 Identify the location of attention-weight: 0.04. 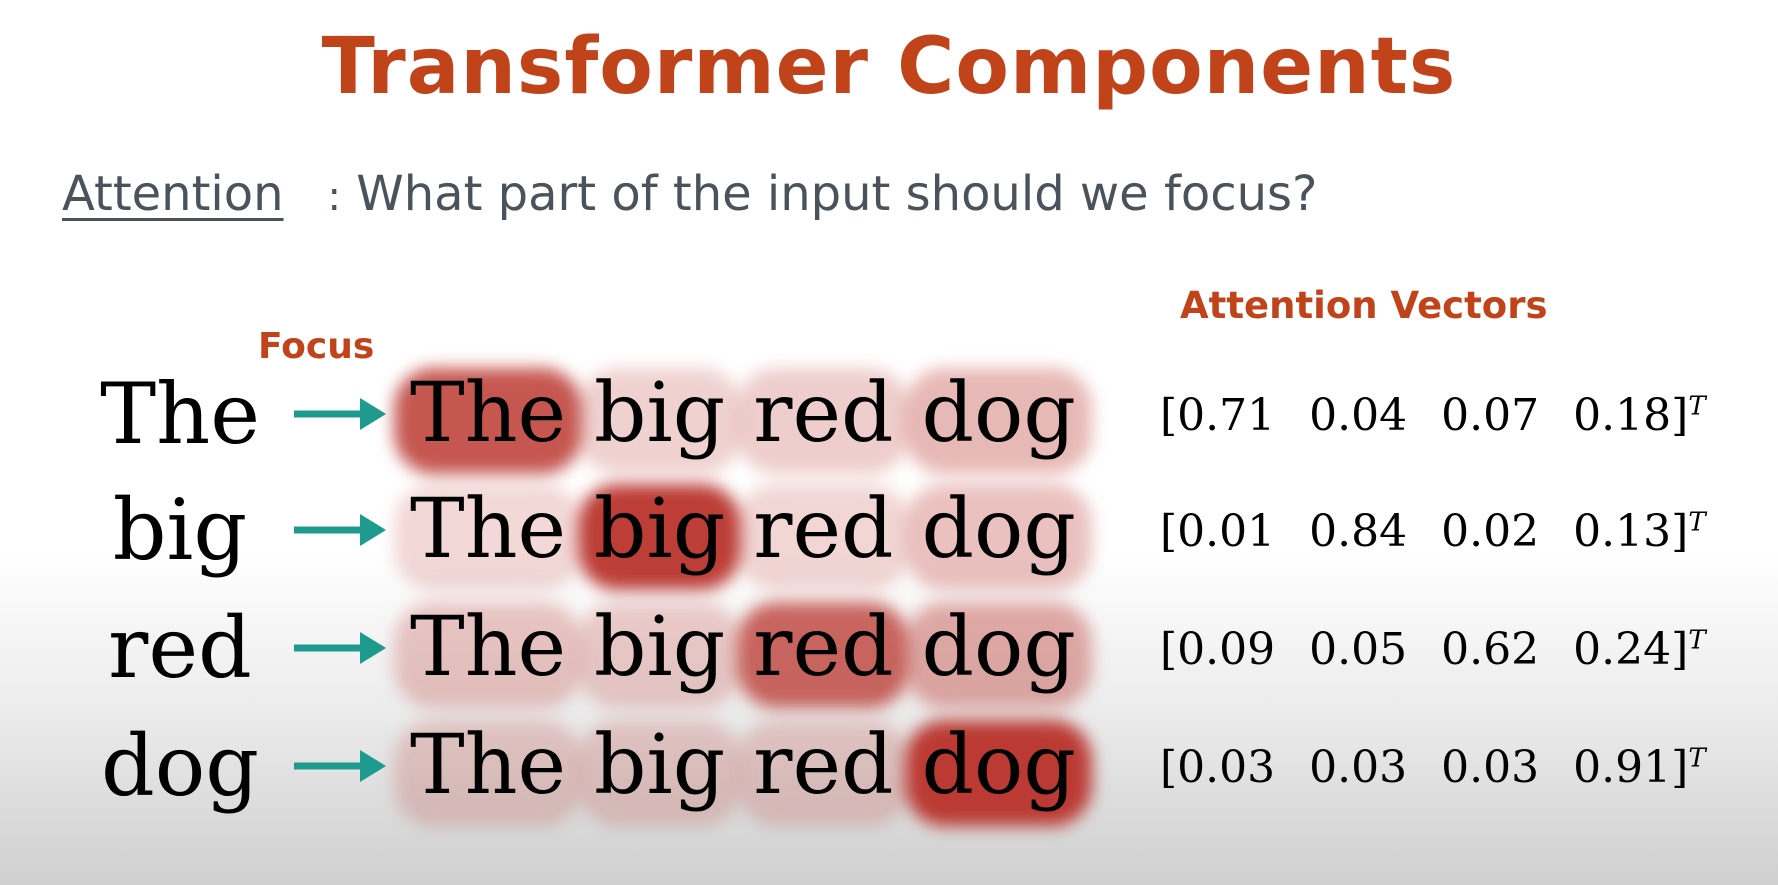
(1358, 415).